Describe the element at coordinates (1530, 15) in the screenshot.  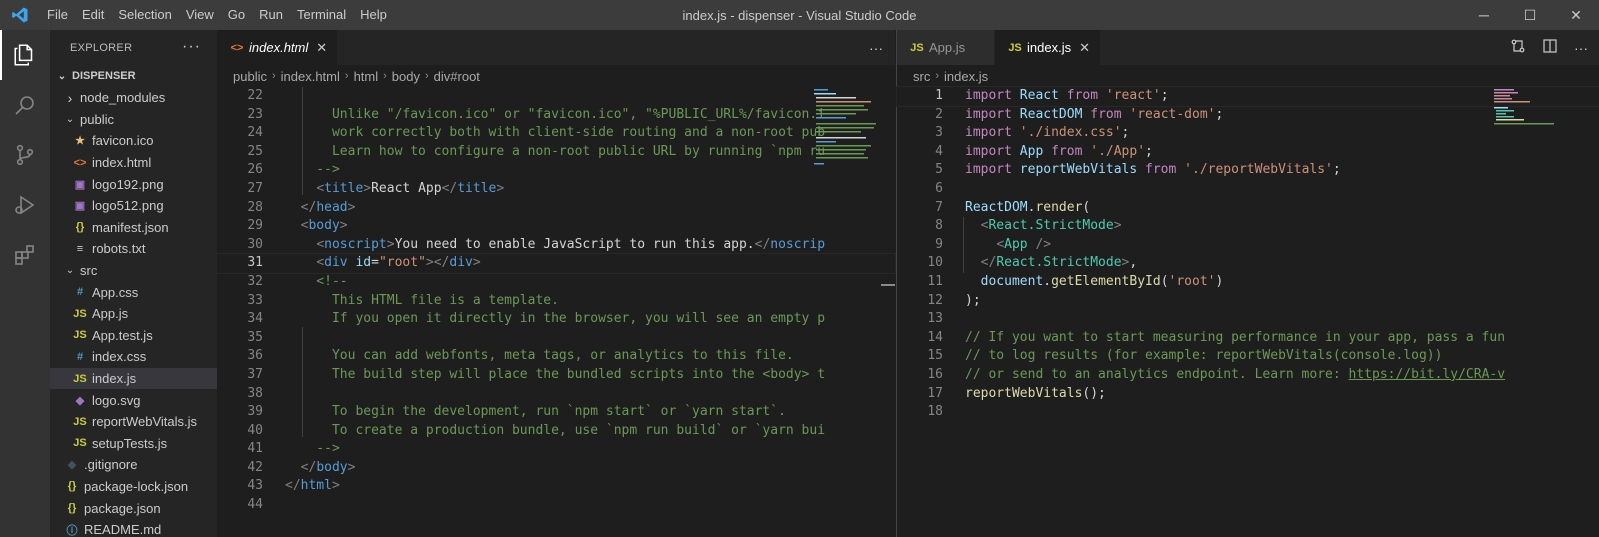
I see `maximize-icon: ☐` at that location.